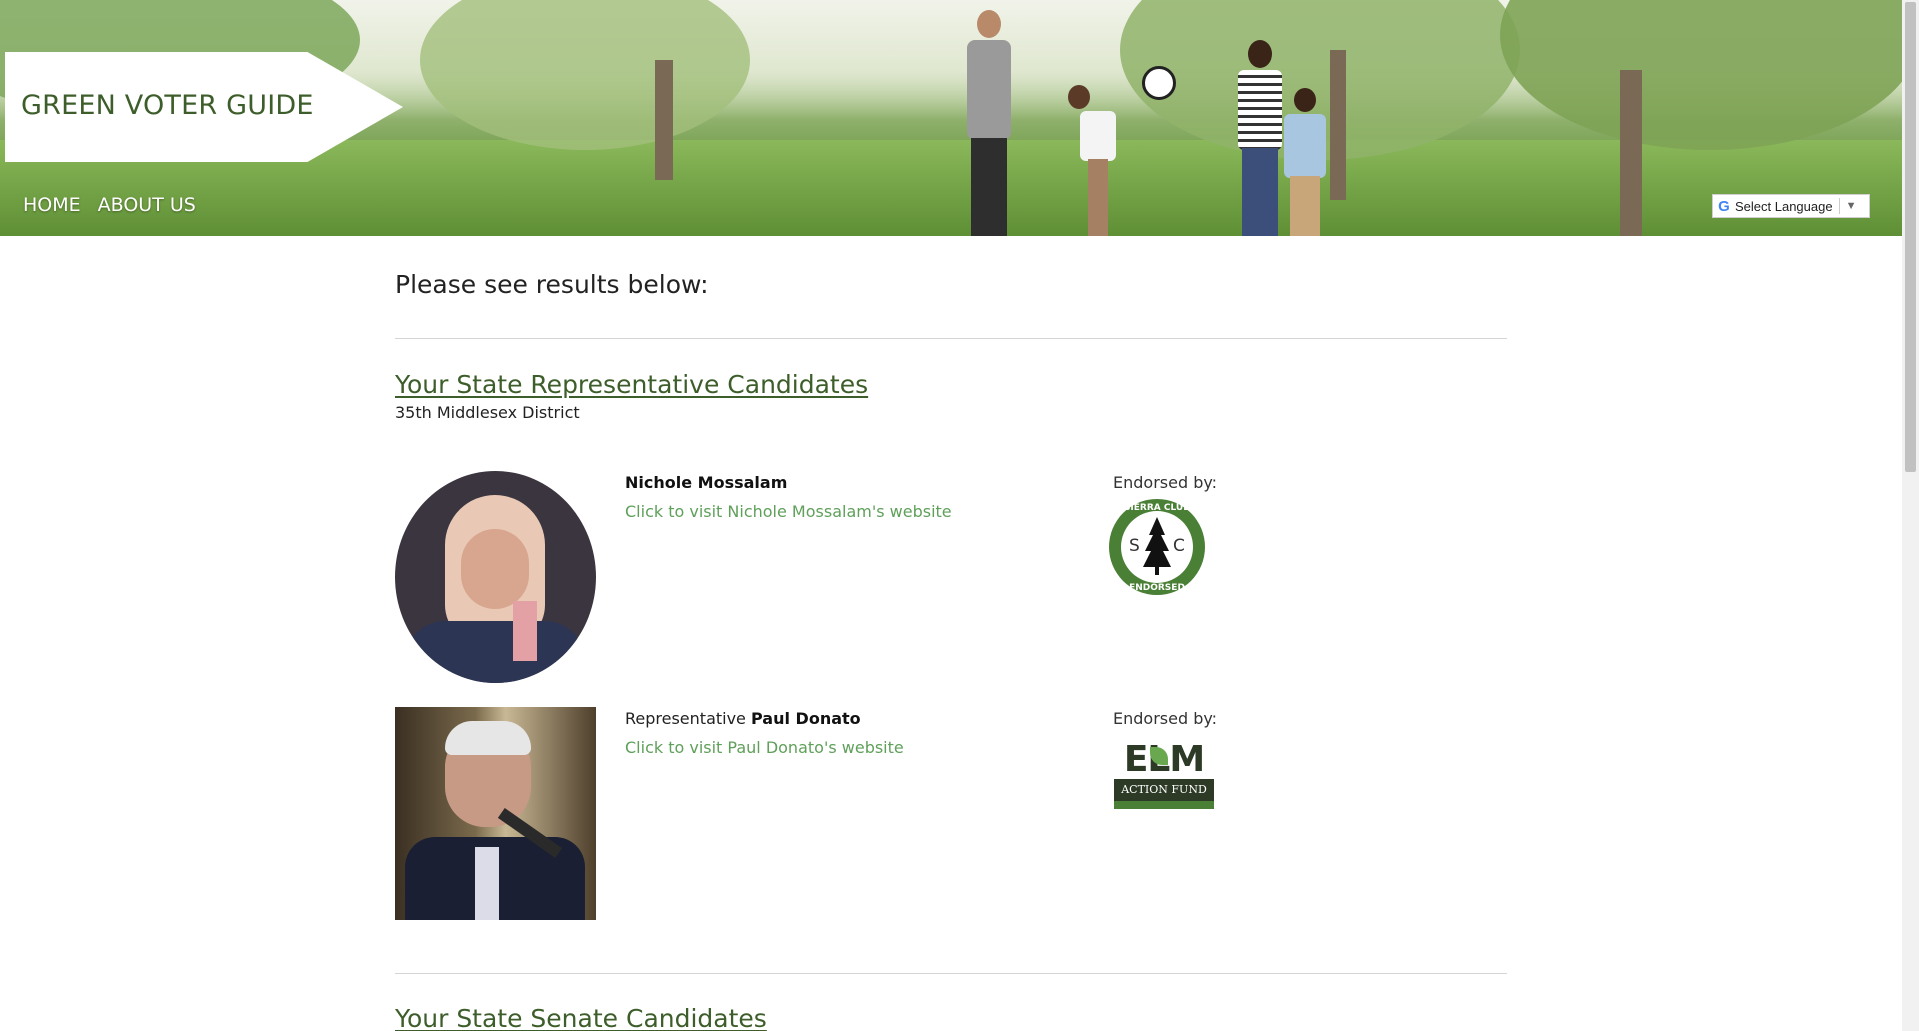 The width and height of the screenshot is (1919, 1031). What do you see at coordinates (685, 718) in the screenshot?
I see `candidate-prefix: Representative` at bounding box center [685, 718].